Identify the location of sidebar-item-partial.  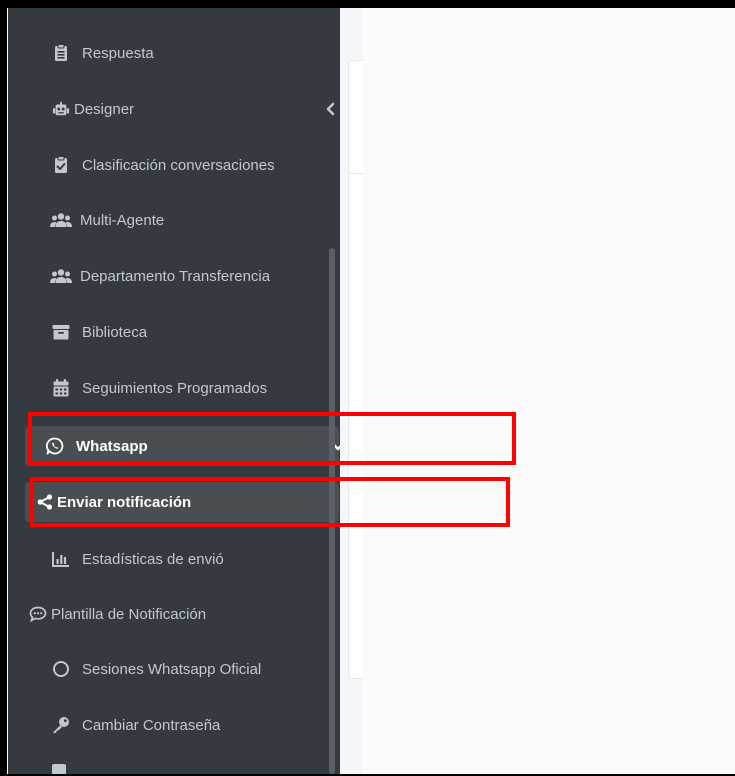
(60, 768).